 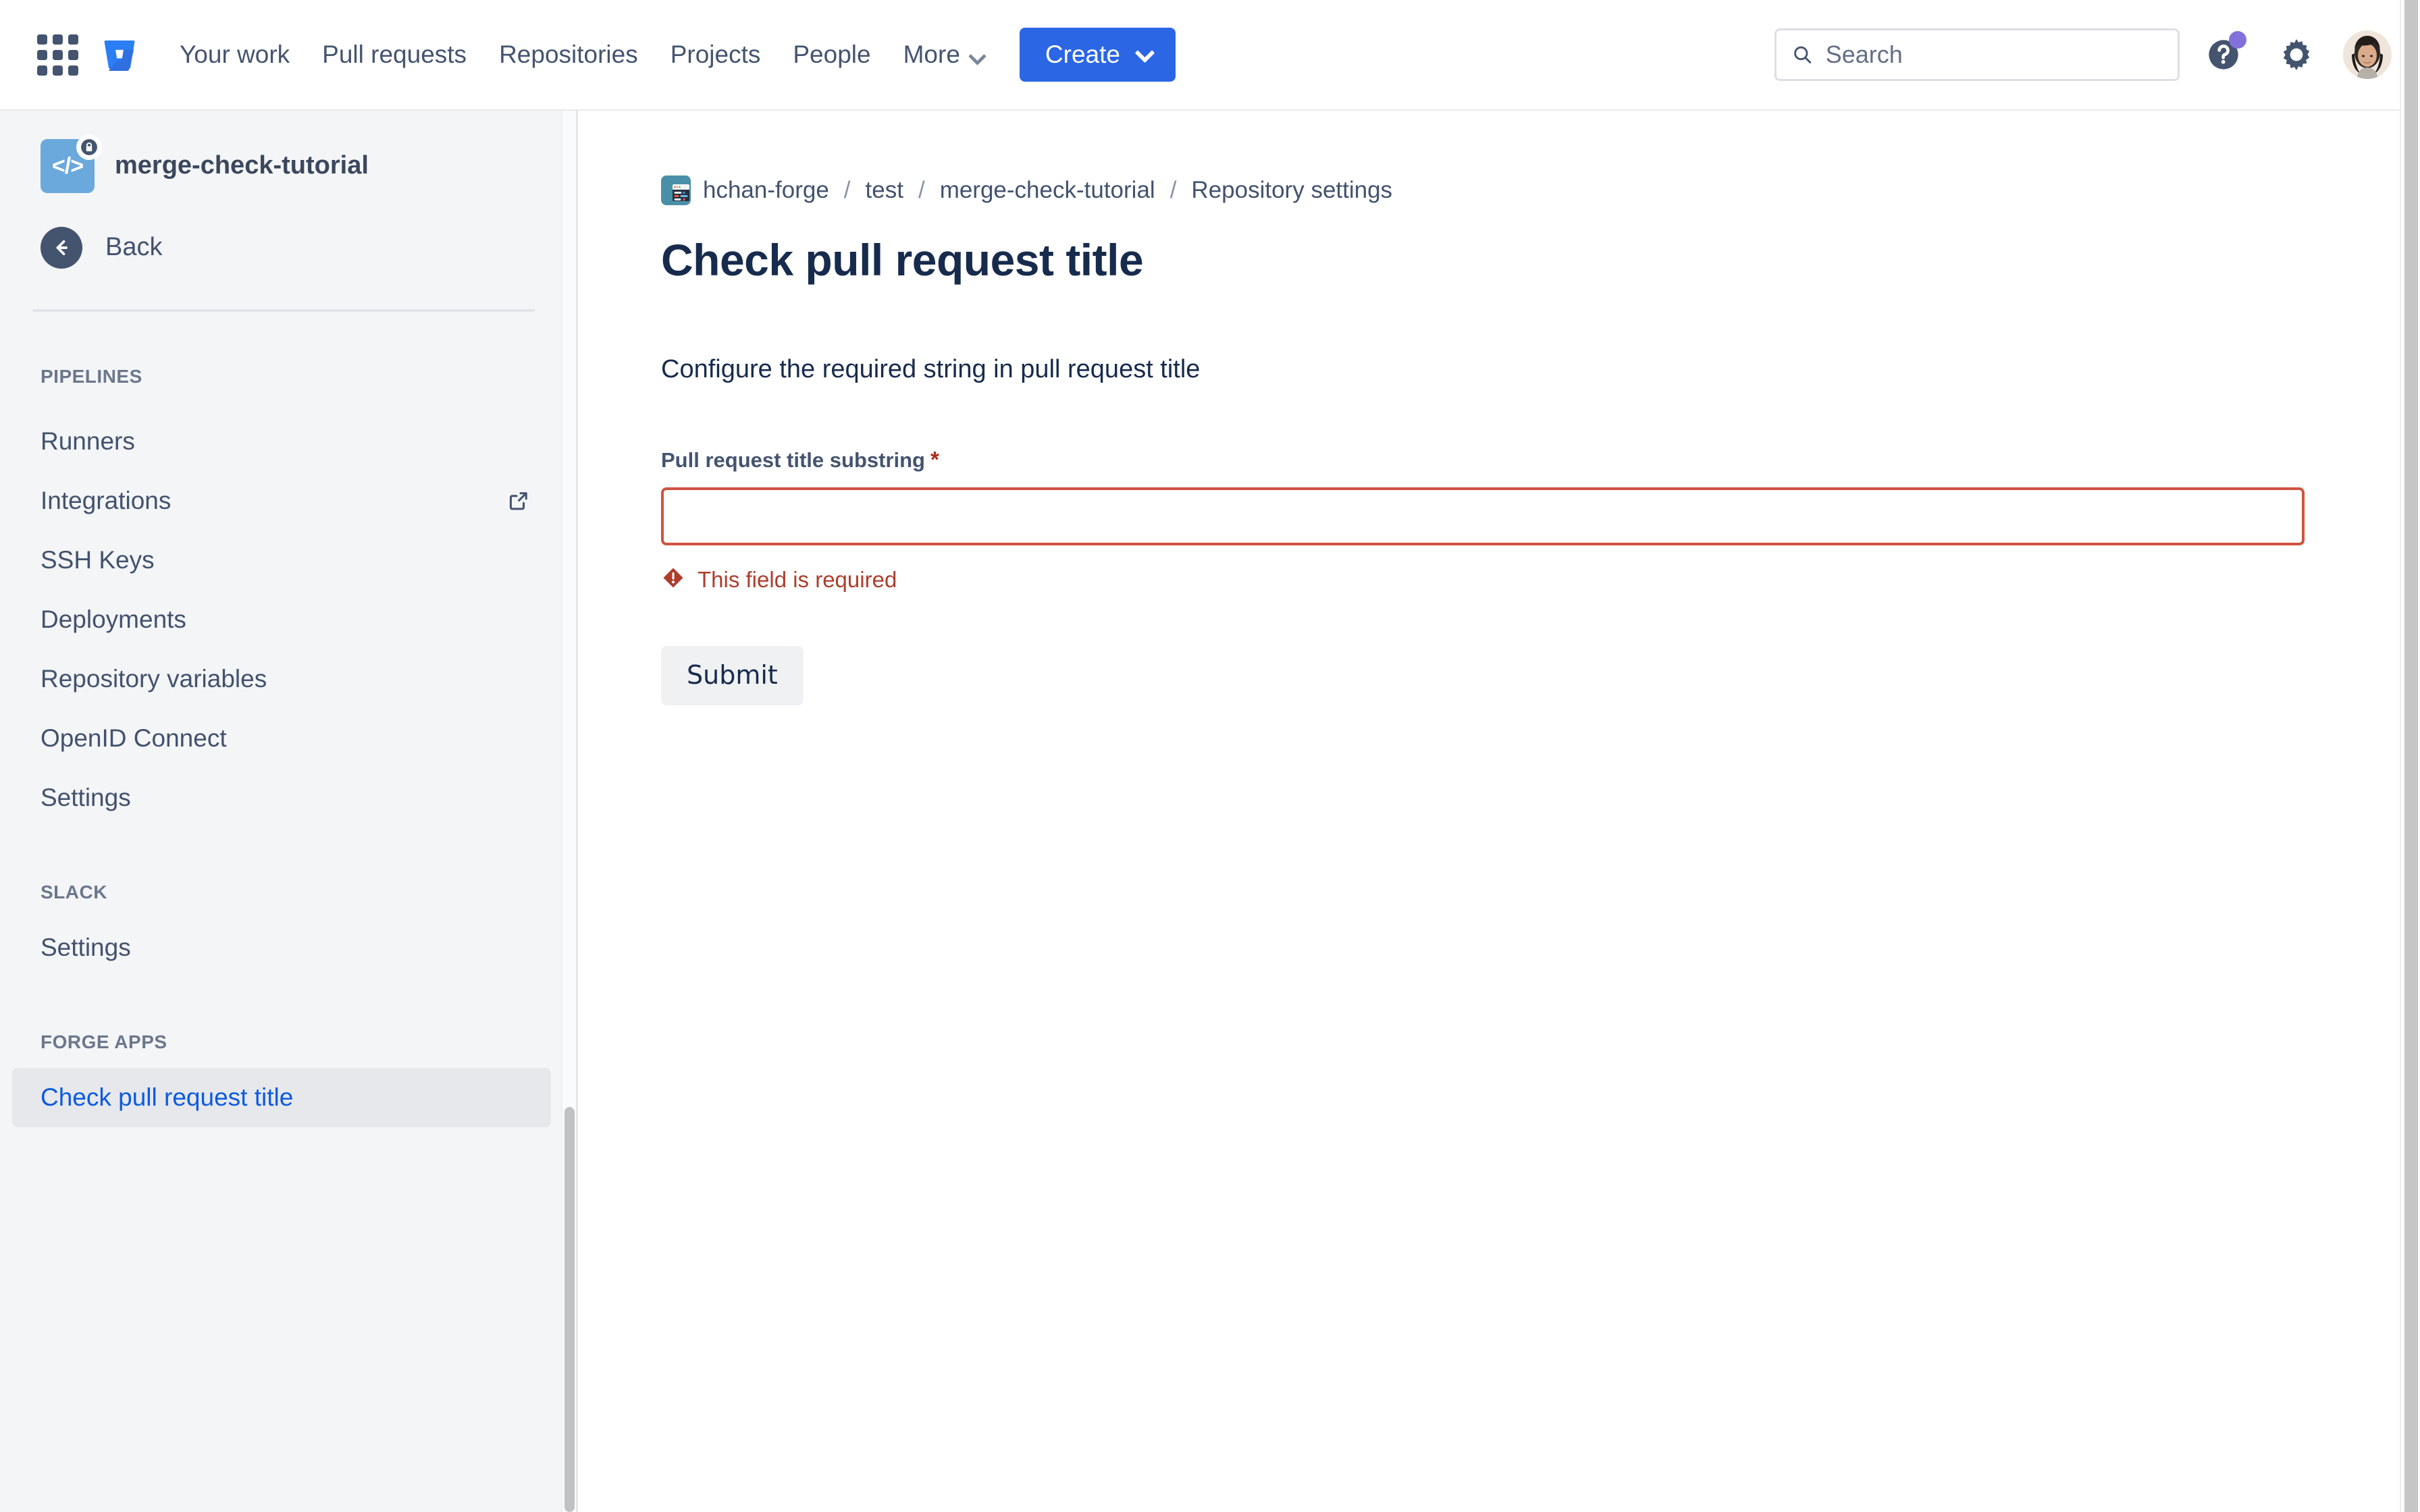 I want to click on nav-link-your-work: Your work, so click(x=235, y=55).